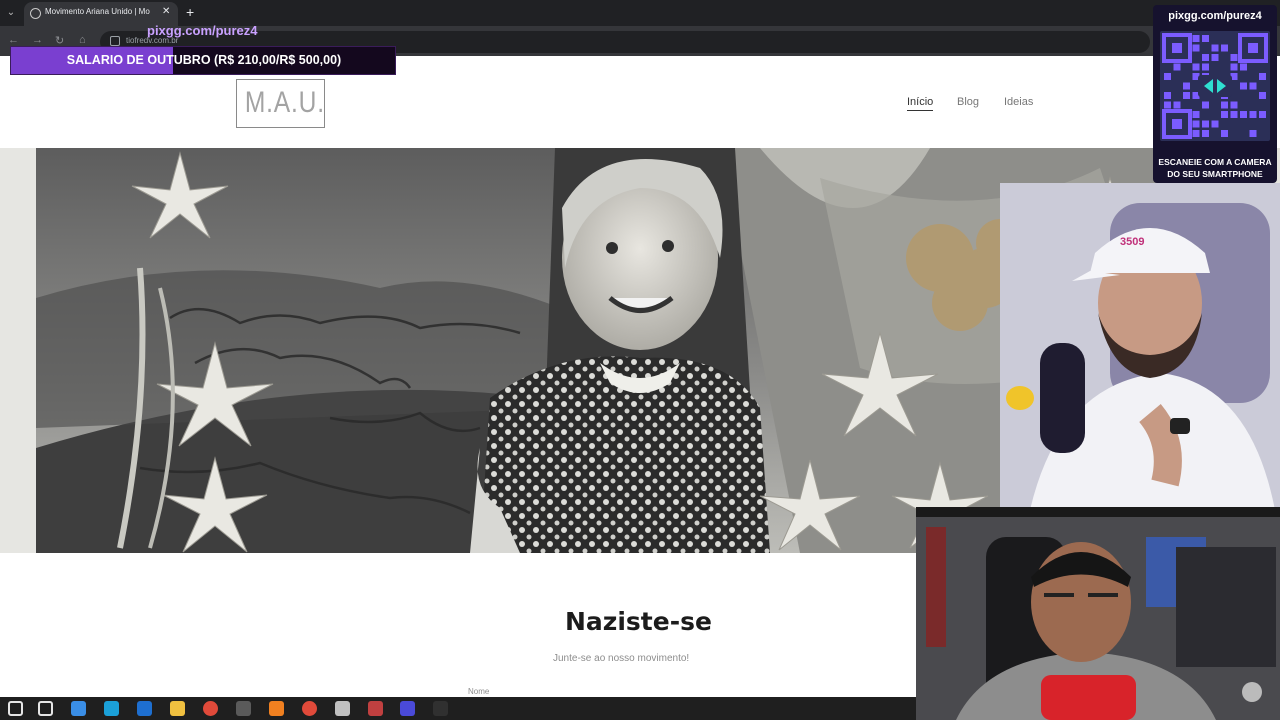 The image size is (1280, 720). I want to click on nav-blog: Blog, so click(968, 102).